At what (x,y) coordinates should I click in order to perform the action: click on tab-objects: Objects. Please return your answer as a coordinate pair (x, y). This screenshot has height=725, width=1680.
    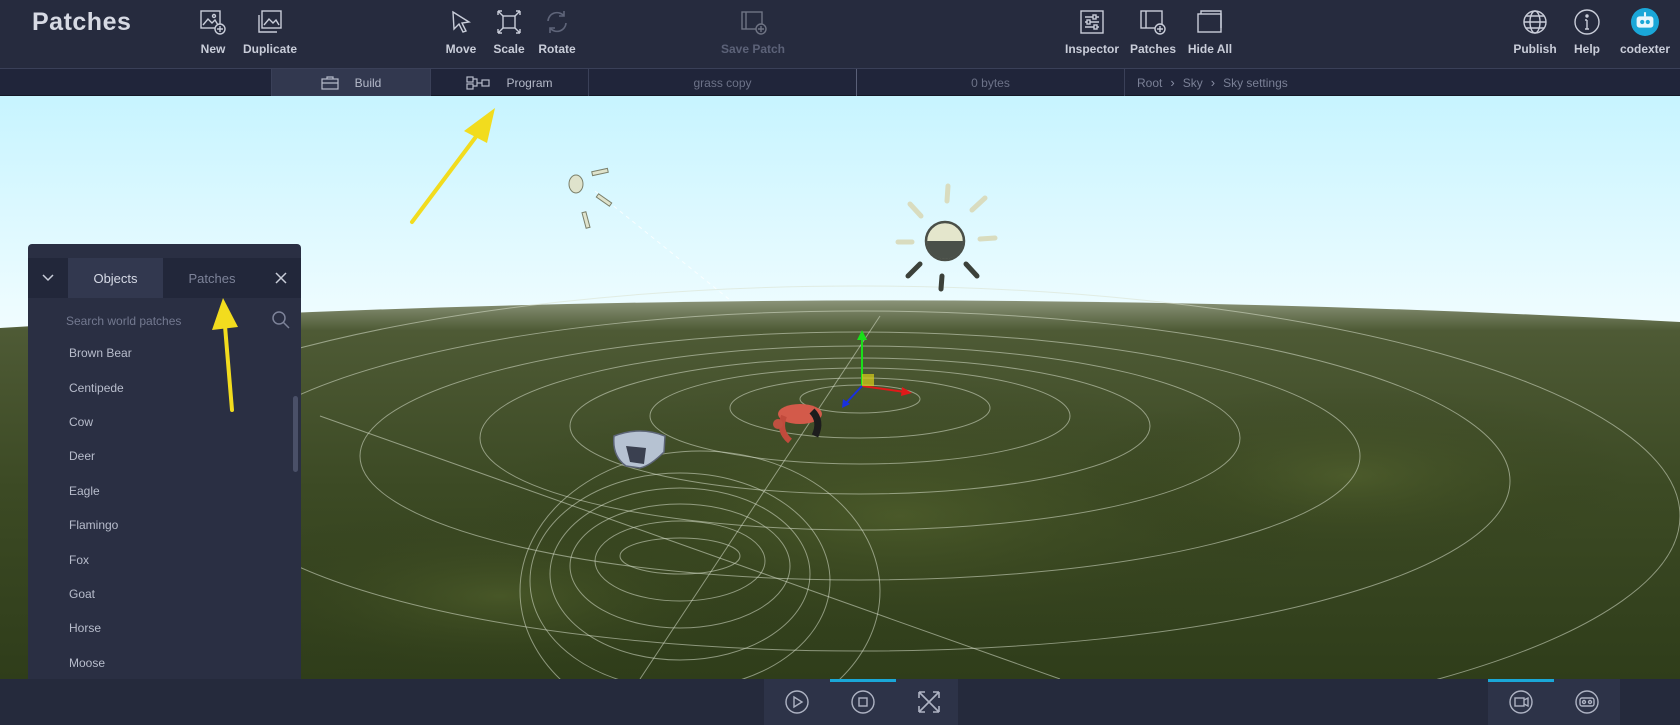
    Looking at the image, I should click on (115, 278).